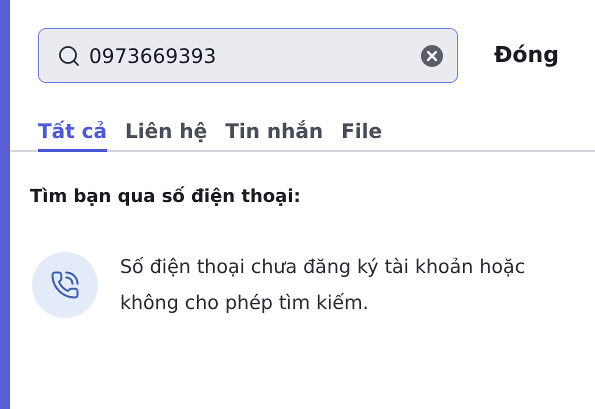 The height and width of the screenshot is (409, 595). Describe the element at coordinates (153, 56) in the screenshot. I see `search-text: 0973669393` at that location.